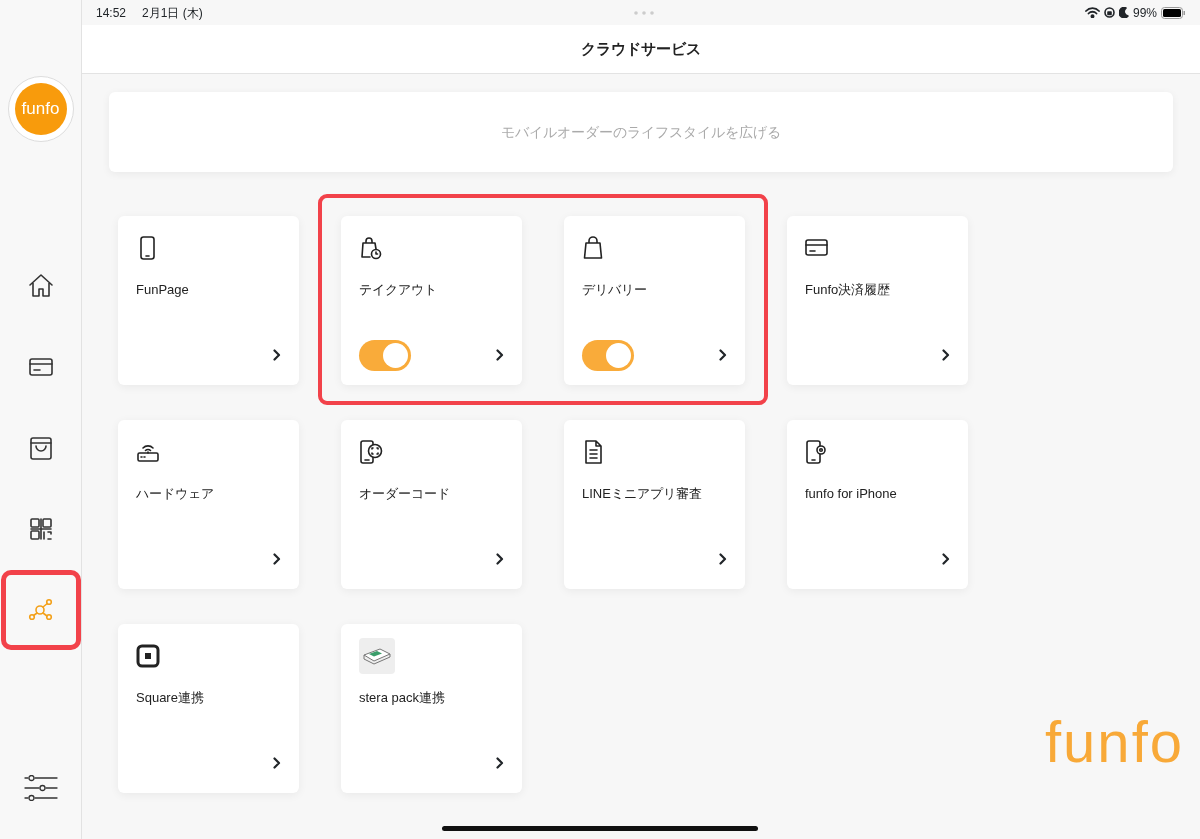 The height and width of the screenshot is (839, 1200). I want to click on bag-clock-icon, so click(371, 248).